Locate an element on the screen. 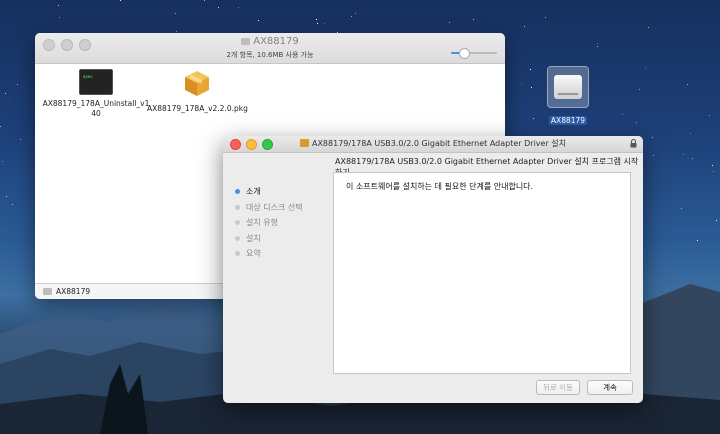  step-item: 설치 유형 is located at coordinates (269, 223).